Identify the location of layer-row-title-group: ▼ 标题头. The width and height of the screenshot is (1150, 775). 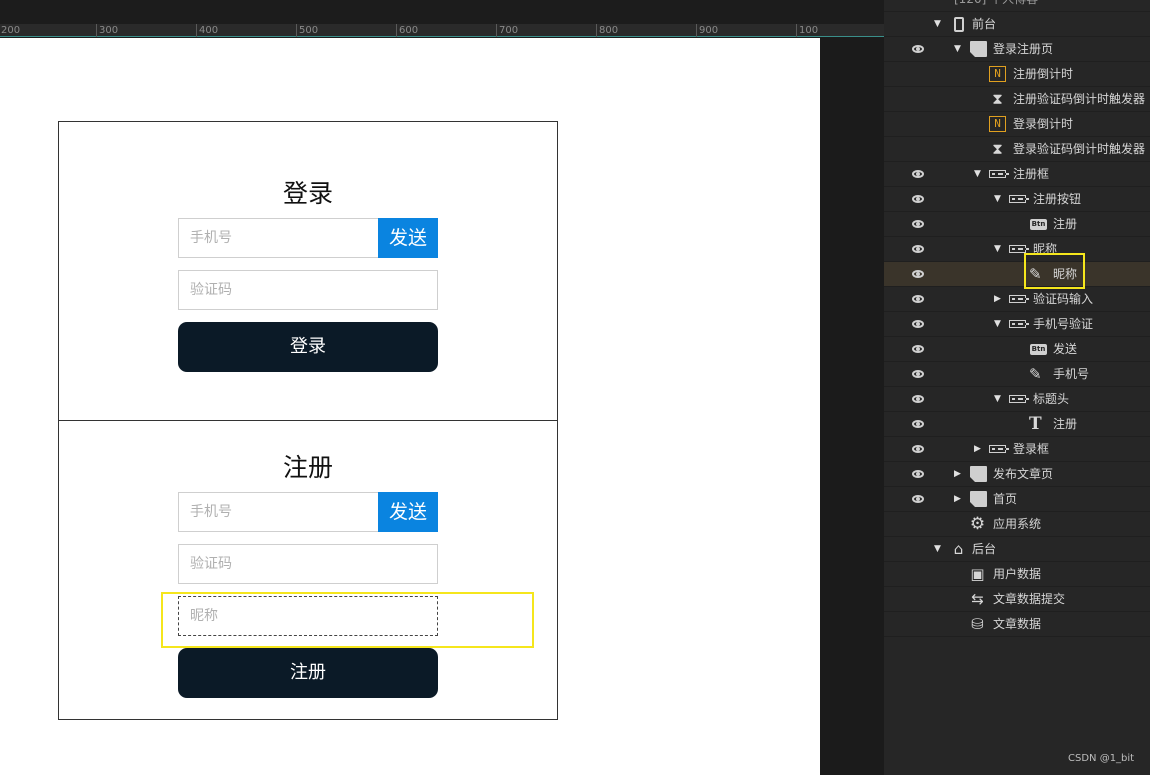
(1017, 399).